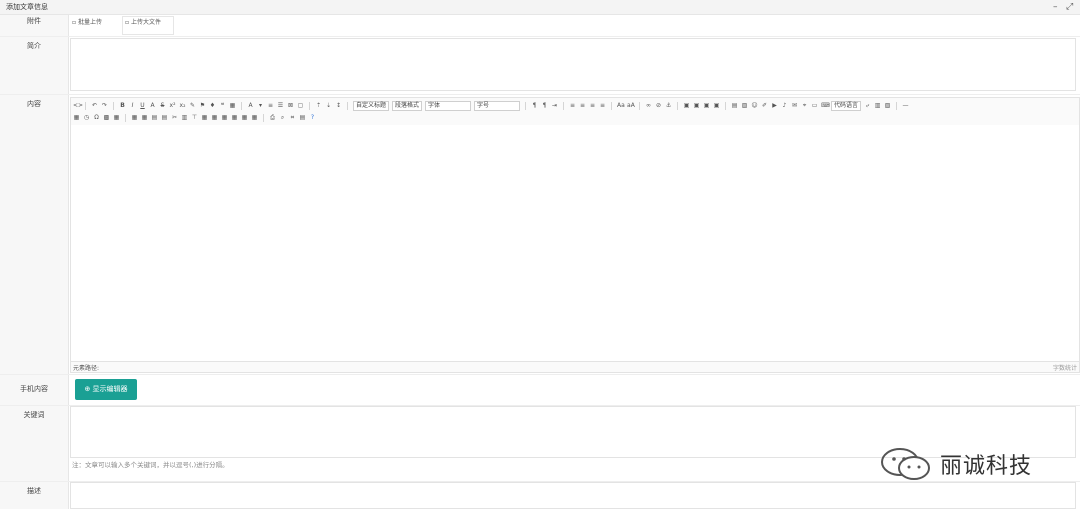  Describe the element at coordinates (184, 117) in the screenshot. I see `insert-col-icon: ▥` at that location.